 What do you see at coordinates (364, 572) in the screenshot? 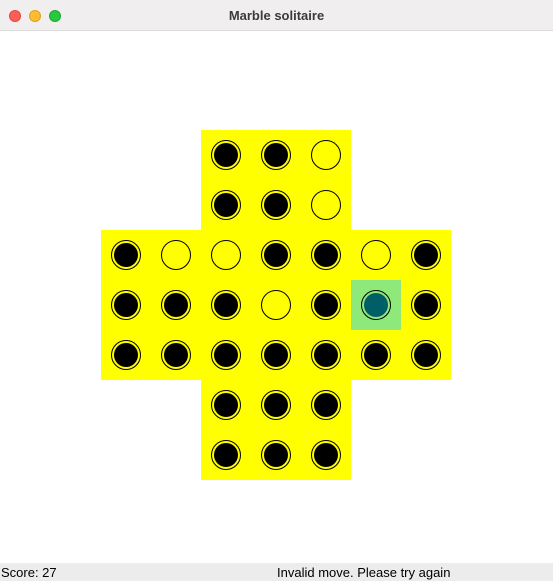
I see `status-message: Invalid move. Please try again` at bounding box center [364, 572].